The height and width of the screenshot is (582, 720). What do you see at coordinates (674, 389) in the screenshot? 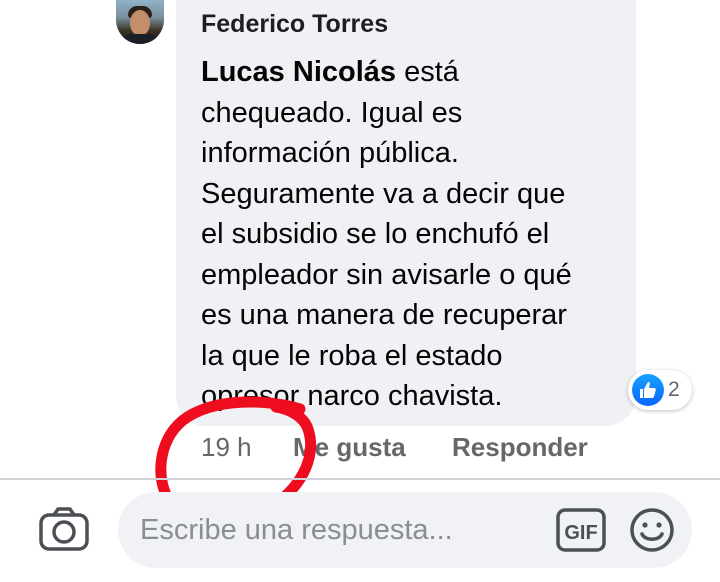
I see `reaction-count: 2` at bounding box center [674, 389].